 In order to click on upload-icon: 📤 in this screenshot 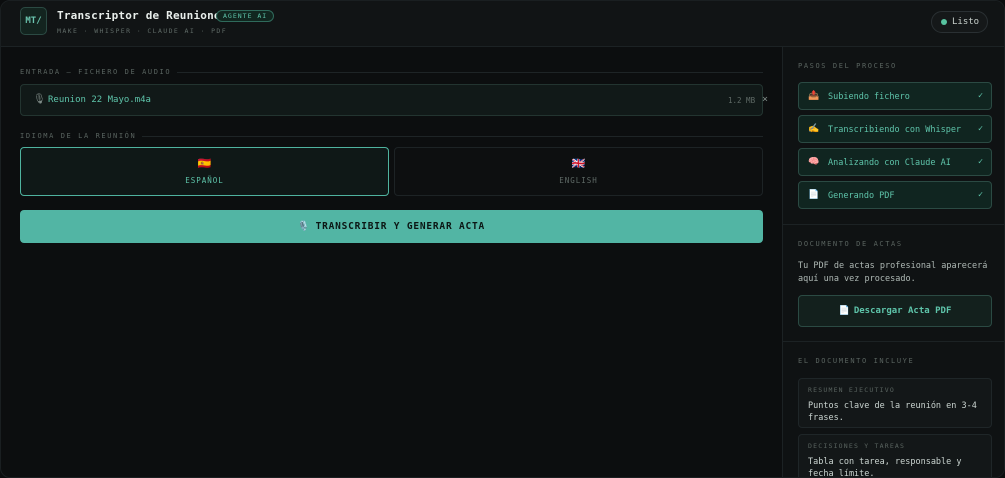, I will do `click(814, 96)`.